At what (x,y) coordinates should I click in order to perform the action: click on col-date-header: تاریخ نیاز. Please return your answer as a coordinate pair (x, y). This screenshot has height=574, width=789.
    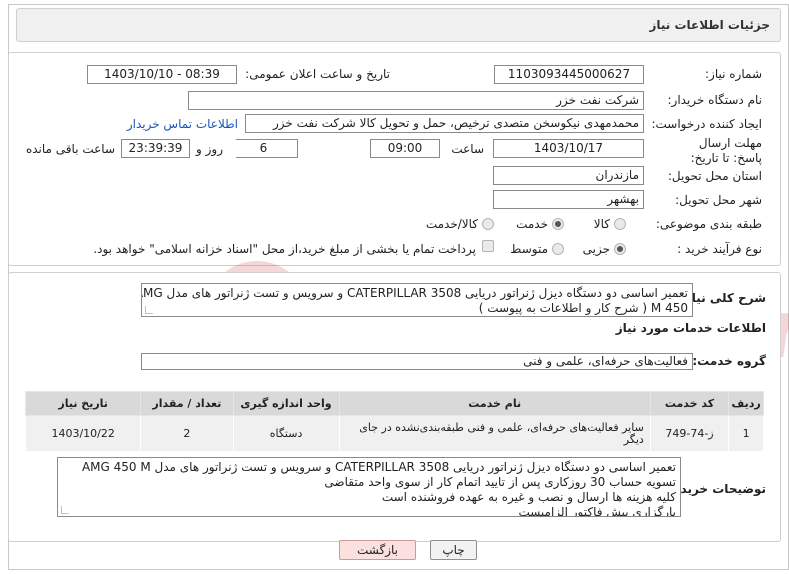
    Looking at the image, I should click on (83, 403).